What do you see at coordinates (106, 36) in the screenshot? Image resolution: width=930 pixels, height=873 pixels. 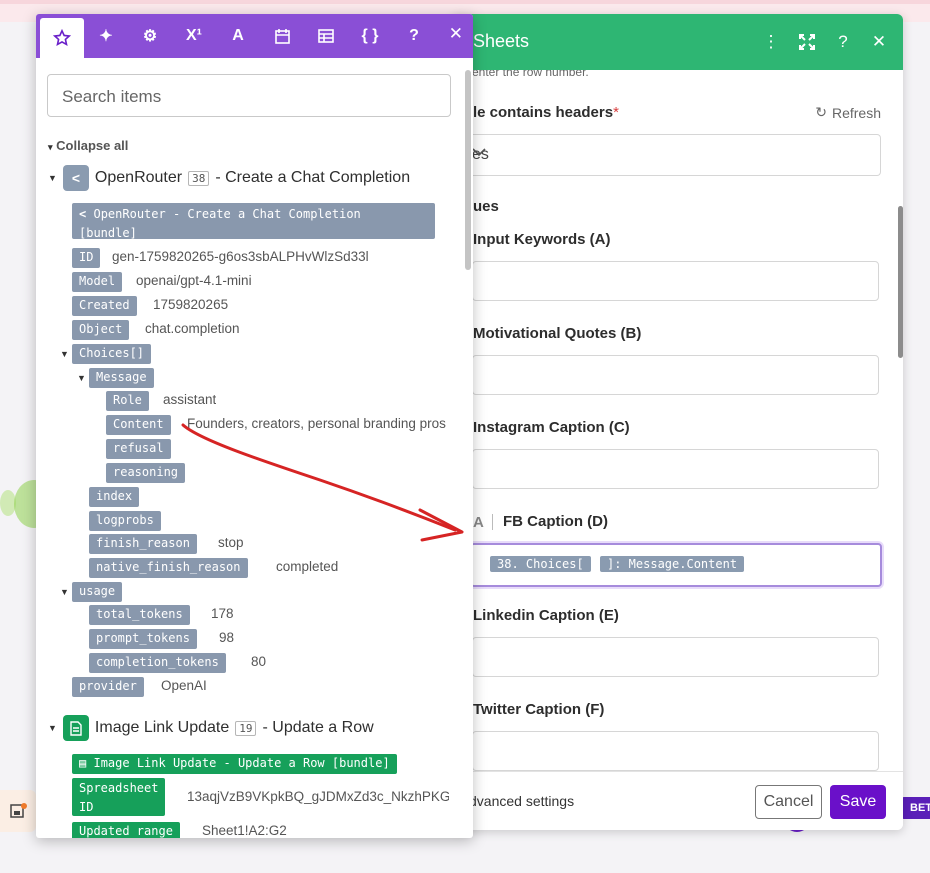 I see `sparkle-icon: ✦` at bounding box center [106, 36].